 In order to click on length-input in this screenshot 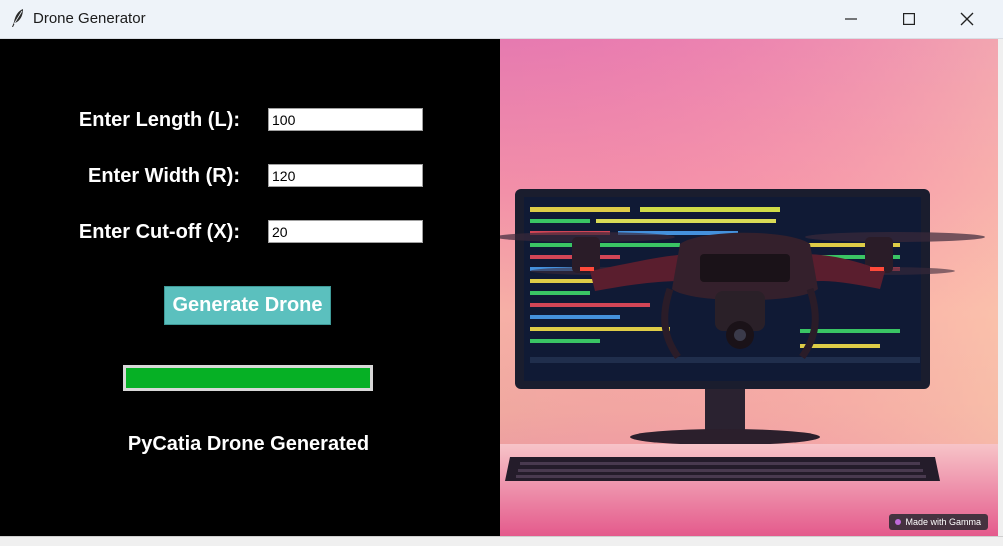, I will do `click(345, 119)`.